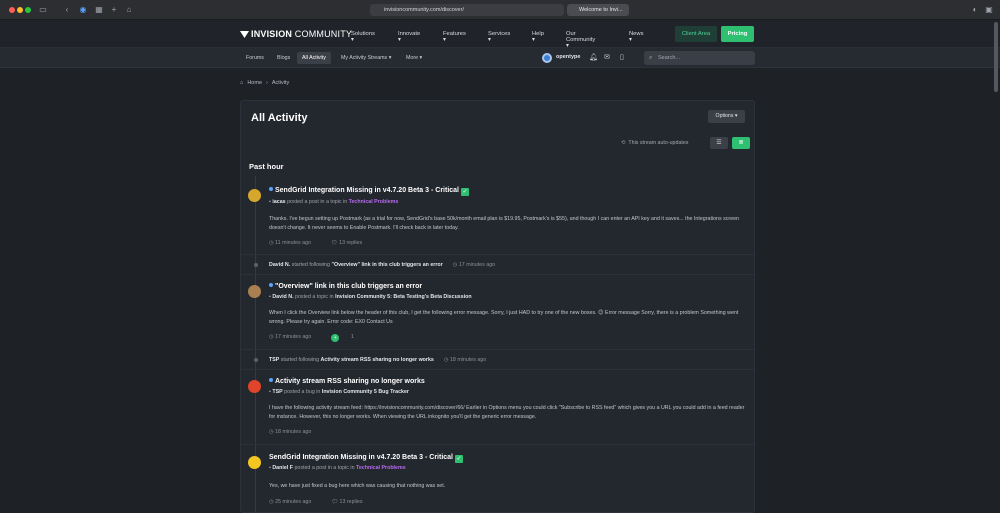 The height and width of the screenshot is (513, 1000). I want to click on messages-icon: ✉, so click(607, 57).